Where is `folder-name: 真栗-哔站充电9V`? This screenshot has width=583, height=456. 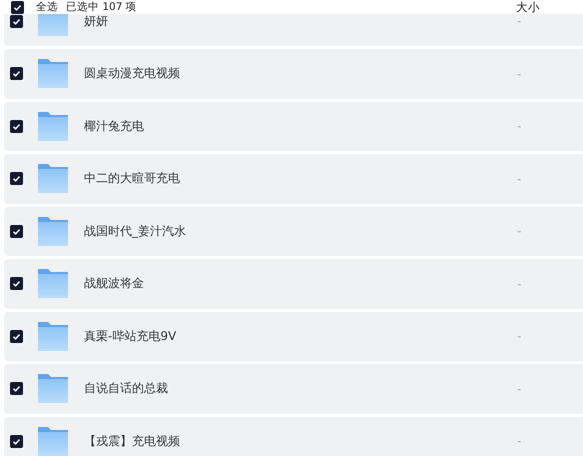
folder-name: 真栗-哔站充电9V is located at coordinates (131, 336).